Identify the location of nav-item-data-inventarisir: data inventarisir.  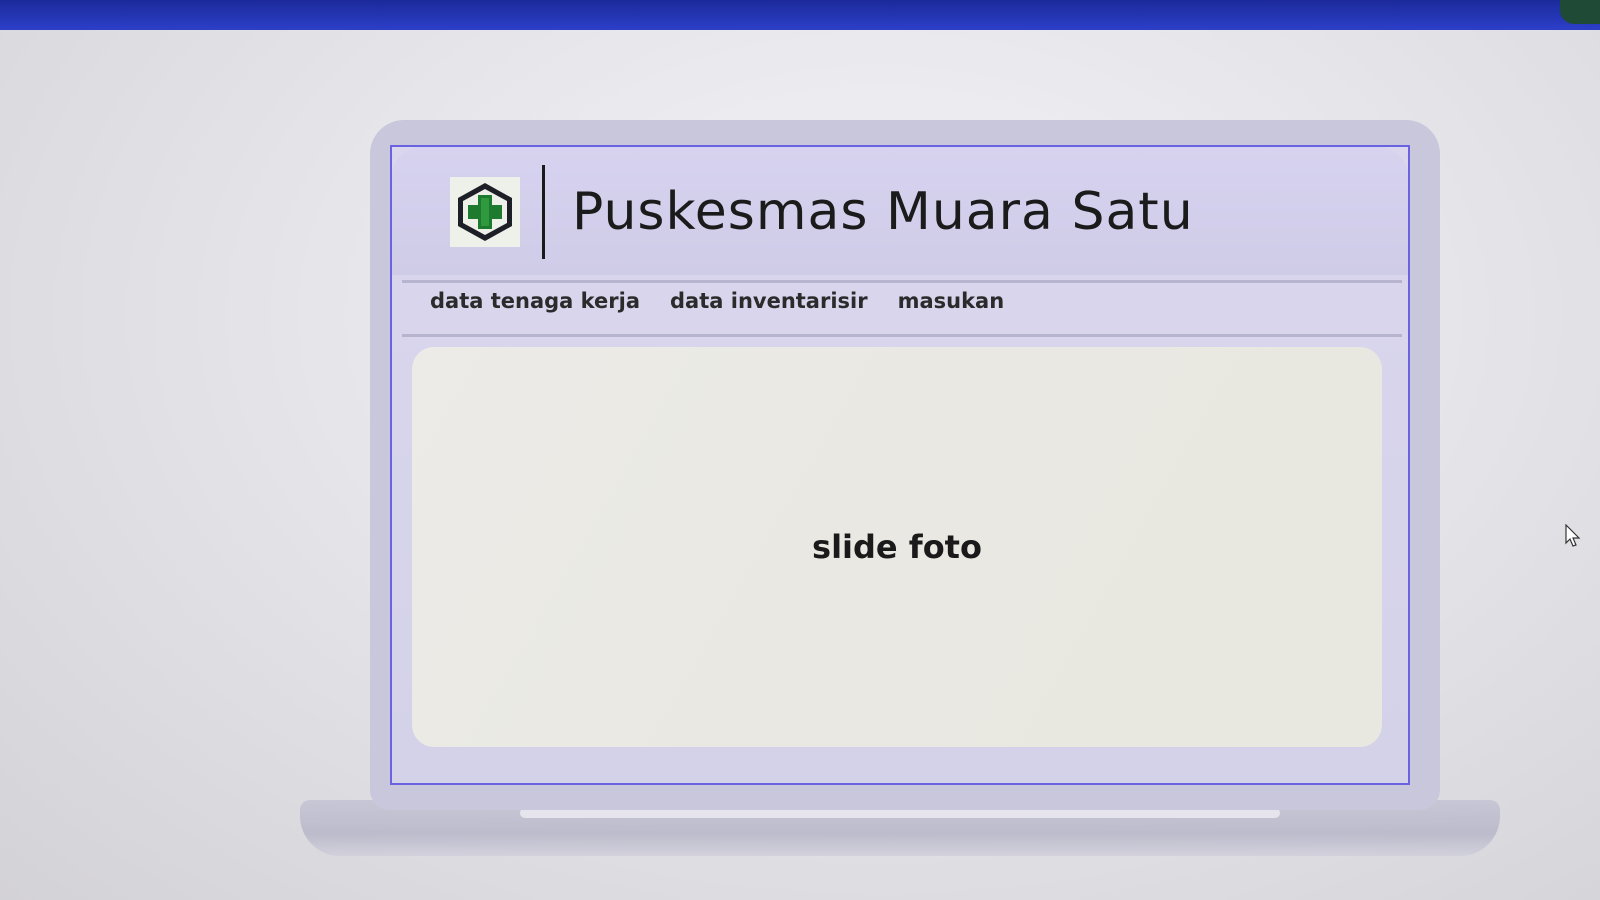
(769, 301).